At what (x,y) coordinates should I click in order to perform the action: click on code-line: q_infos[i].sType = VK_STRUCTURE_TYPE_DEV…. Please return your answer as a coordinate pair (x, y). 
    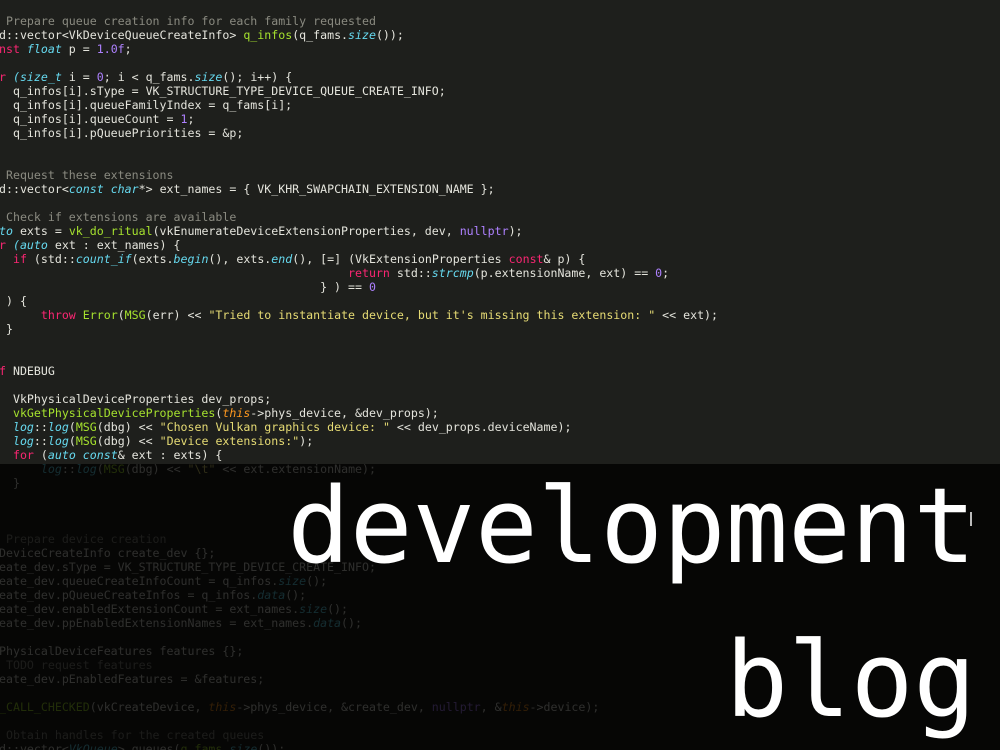
    Looking at the image, I should click on (359, 91).